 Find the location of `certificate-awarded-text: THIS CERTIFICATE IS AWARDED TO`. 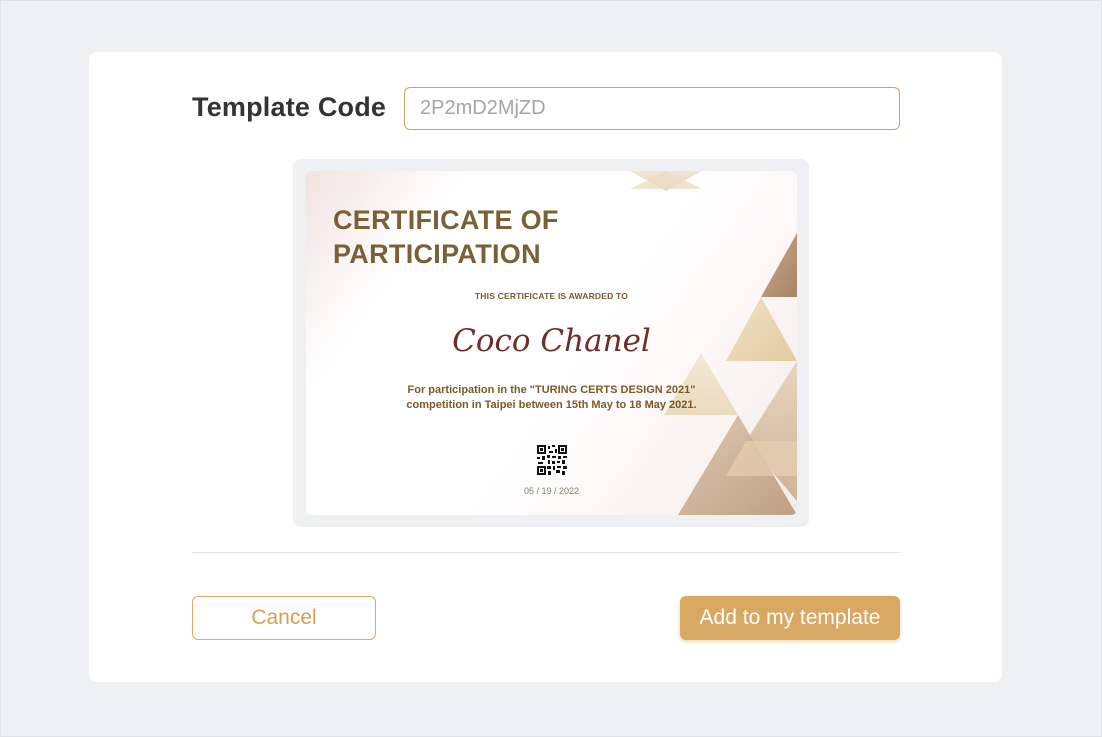

certificate-awarded-text: THIS CERTIFICATE IS AWARDED TO is located at coordinates (551, 296).